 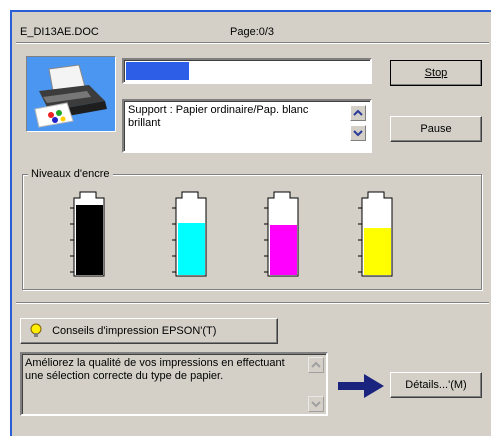 I want to click on tip-scroll-down-icon, so click(x=316, y=404).